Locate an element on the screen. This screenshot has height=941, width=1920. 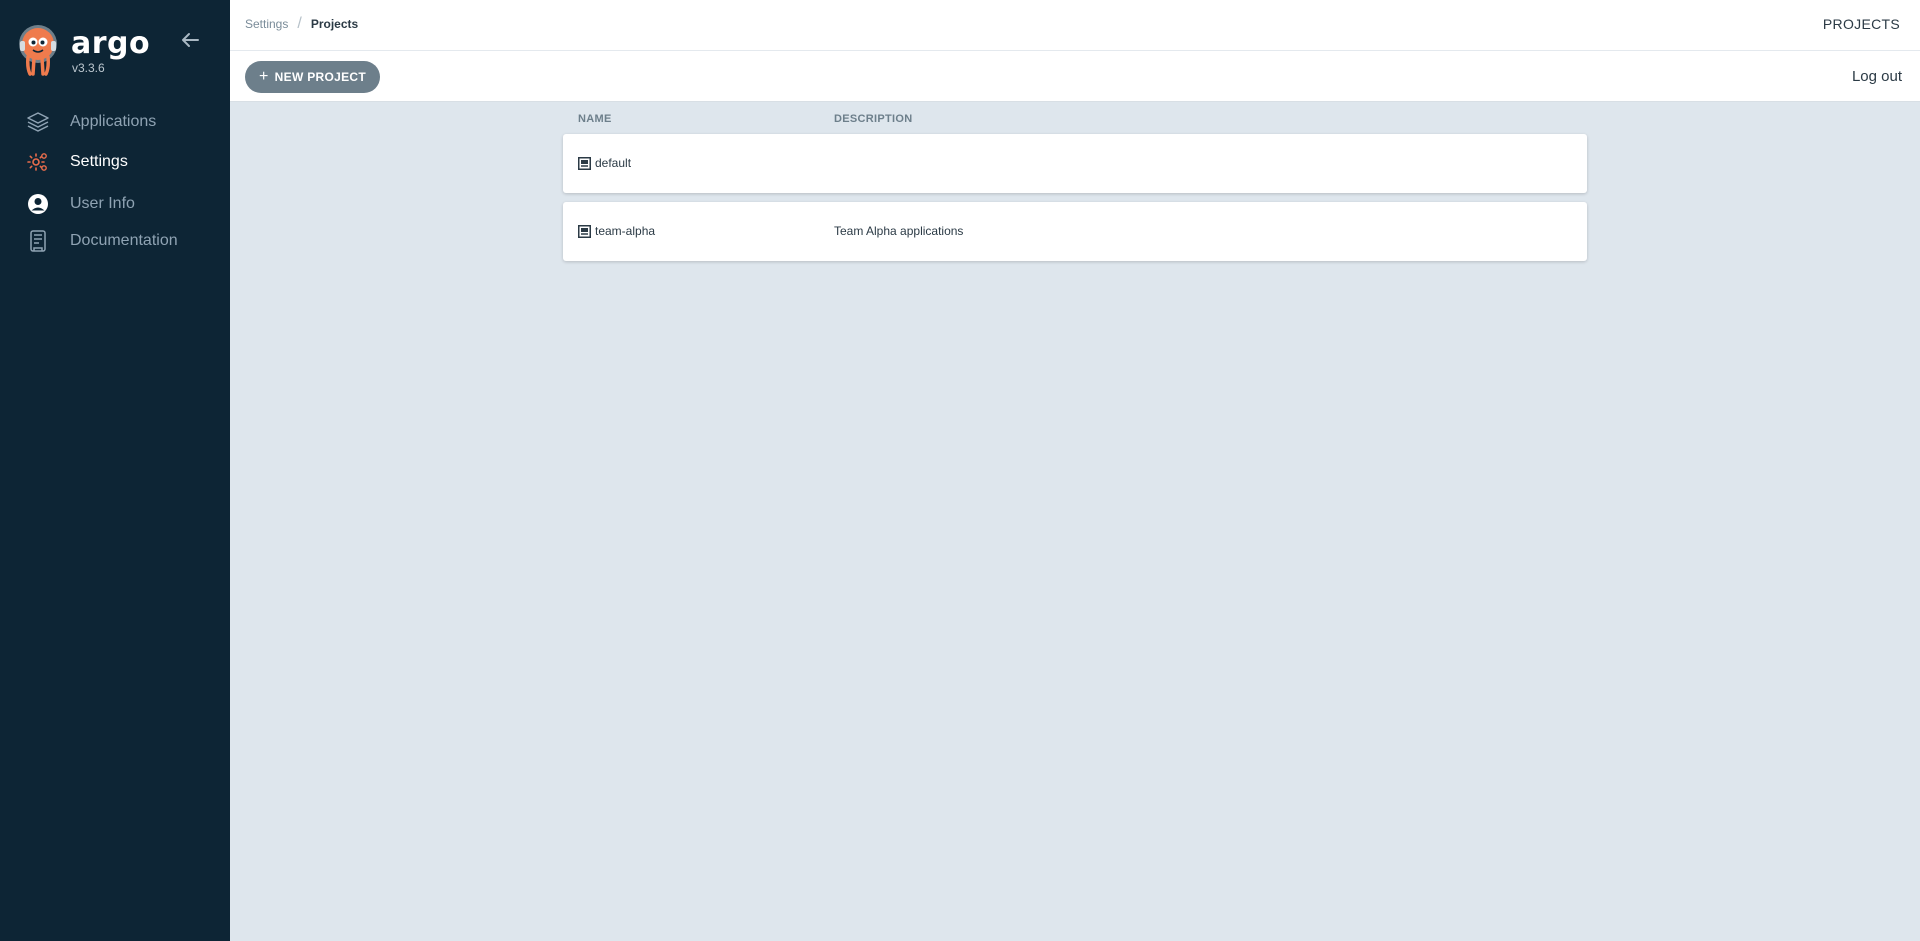
new-project-label: NEW PROJECT is located at coordinates (320, 77).